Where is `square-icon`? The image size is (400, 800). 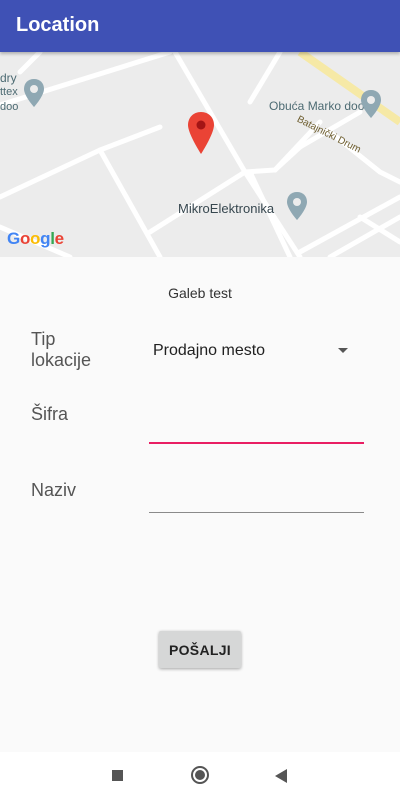 square-icon is located at coordinates (117, 775).